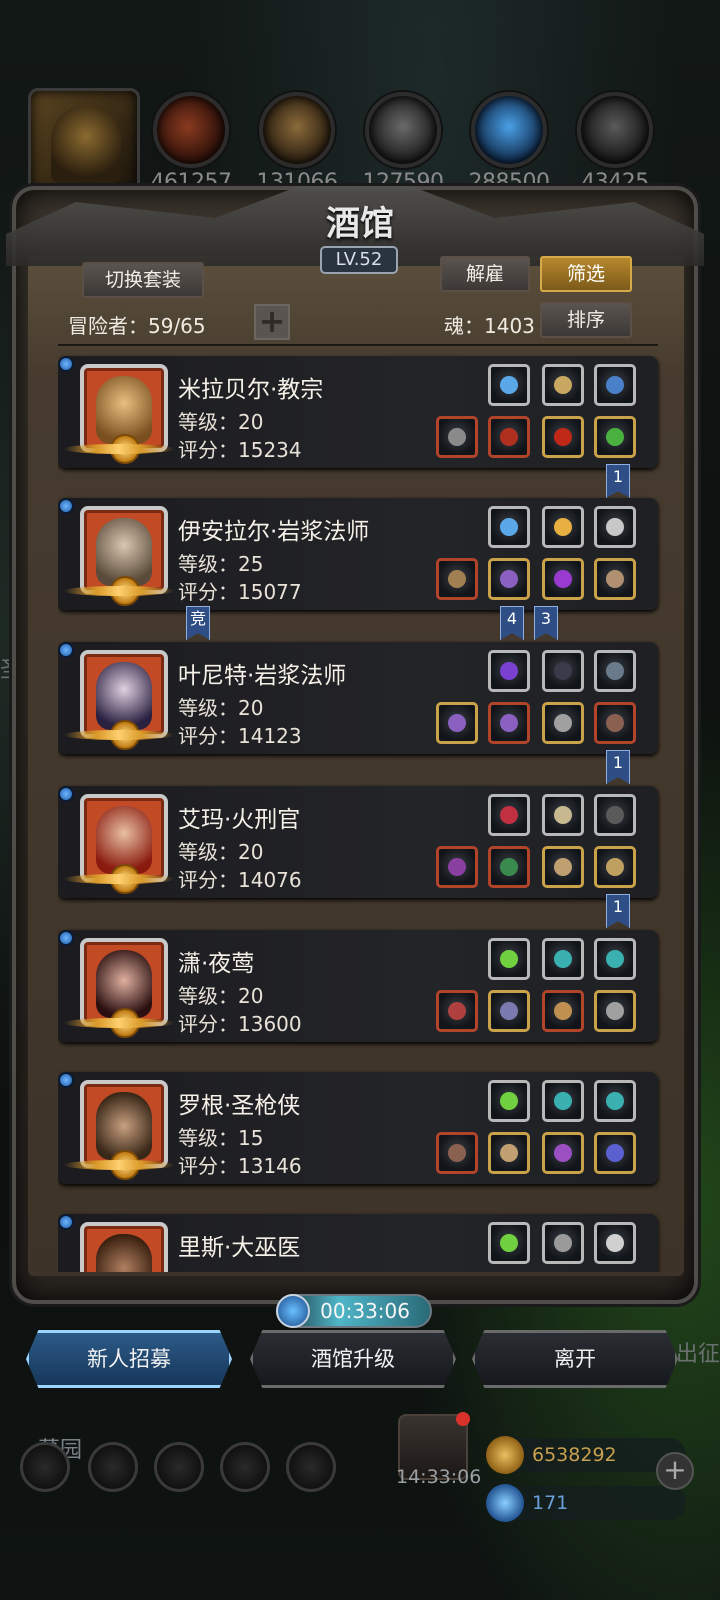 This screenshot has width=720, height=1600. What do you see at coordinates (563, 815) in the screenshot?
I see `skull-icon` at bounding box center [563, 815].